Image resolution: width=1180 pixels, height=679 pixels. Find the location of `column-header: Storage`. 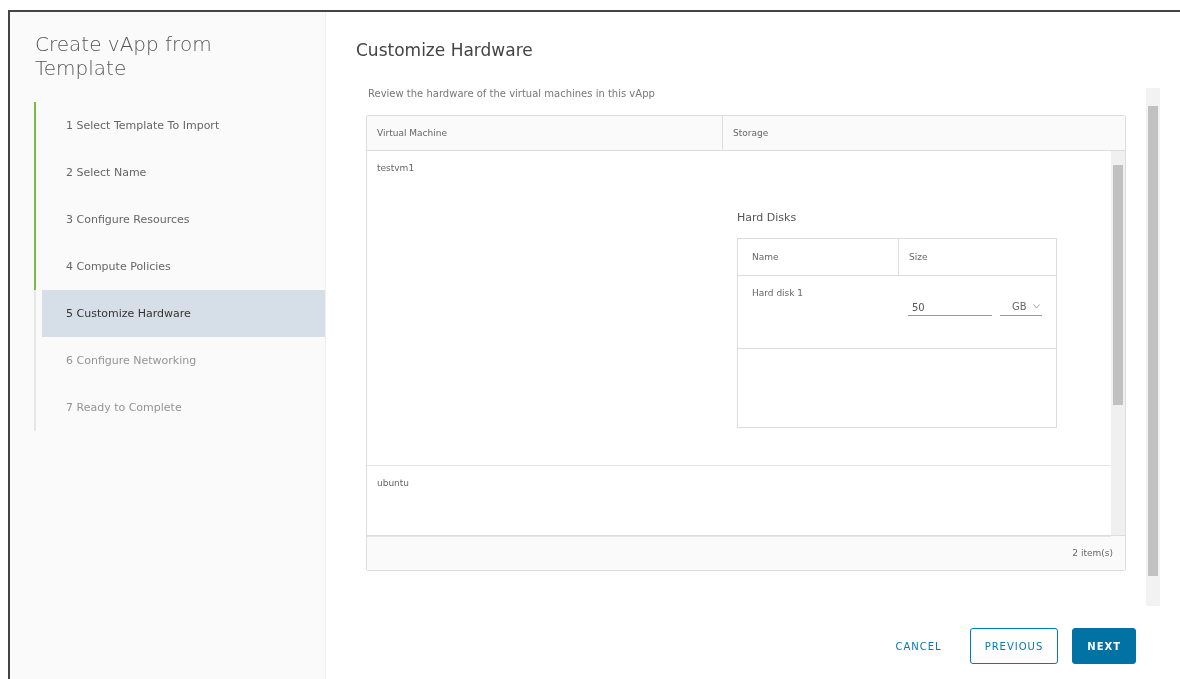

column-header: Storage is located at coordinates (923, 133).